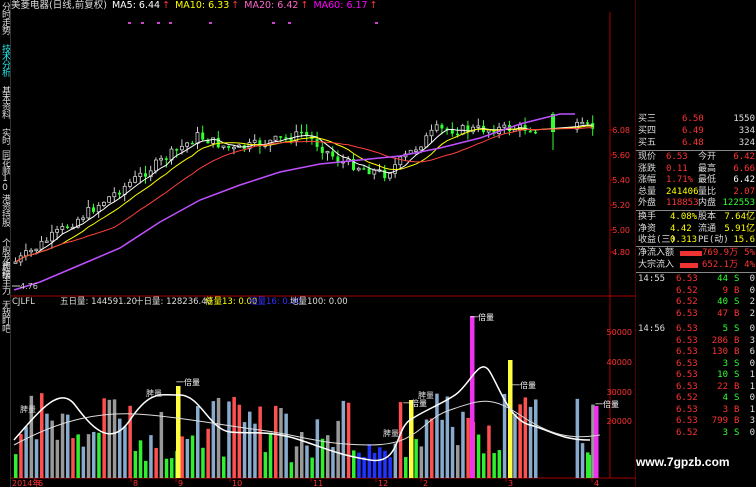 The image size is (756, 487). What do you see at coordinates (656, 253) in the screenshot?
I see `flow-label: 净流入额` at bounding box center [656, 253].